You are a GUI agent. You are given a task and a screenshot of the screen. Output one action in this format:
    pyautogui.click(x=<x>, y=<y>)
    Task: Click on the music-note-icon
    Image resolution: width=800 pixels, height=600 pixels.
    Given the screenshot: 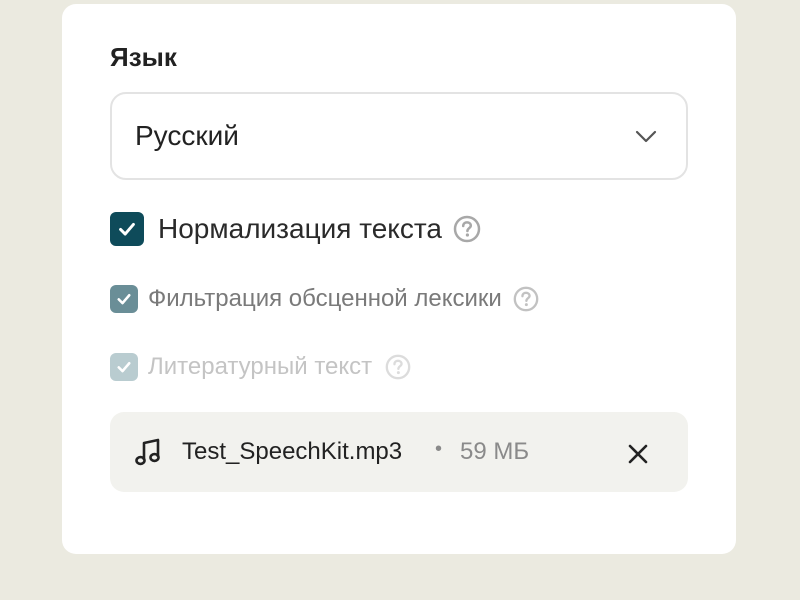 What is the action you would take?
    pyautogui.click(x=147, y=452)
    